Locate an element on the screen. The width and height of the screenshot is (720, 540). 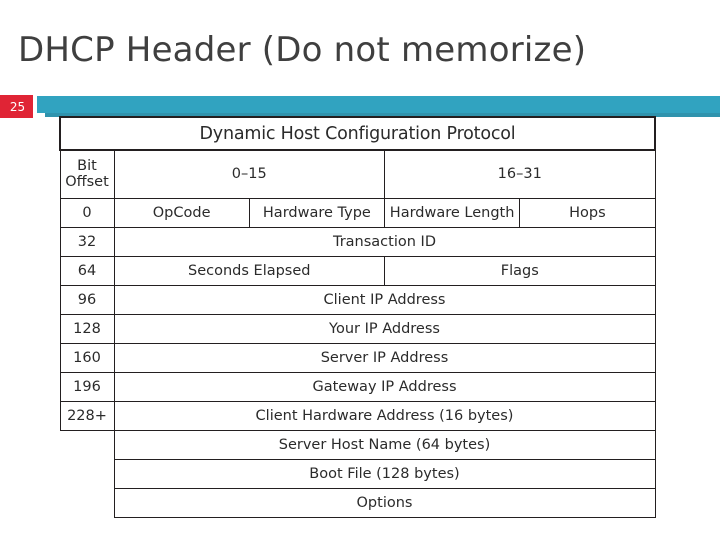
table-row: 32 Transaction ID is located at coordinates (357, 241).